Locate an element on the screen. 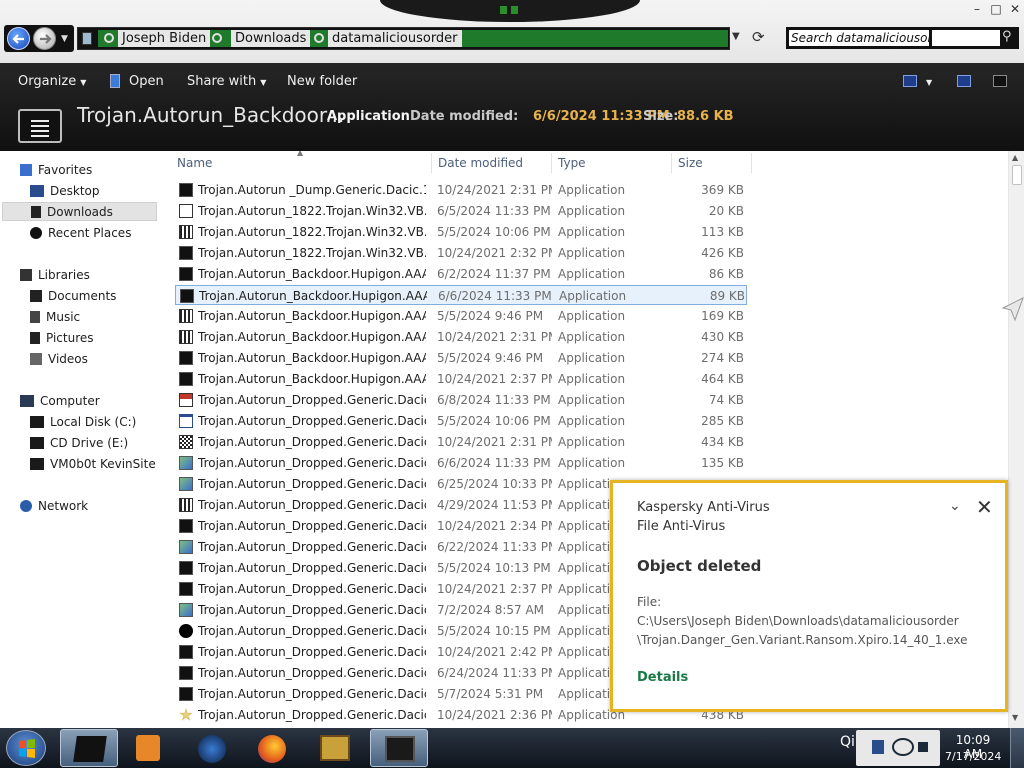  scroll-thumb is located at coordinates (1017, 175).